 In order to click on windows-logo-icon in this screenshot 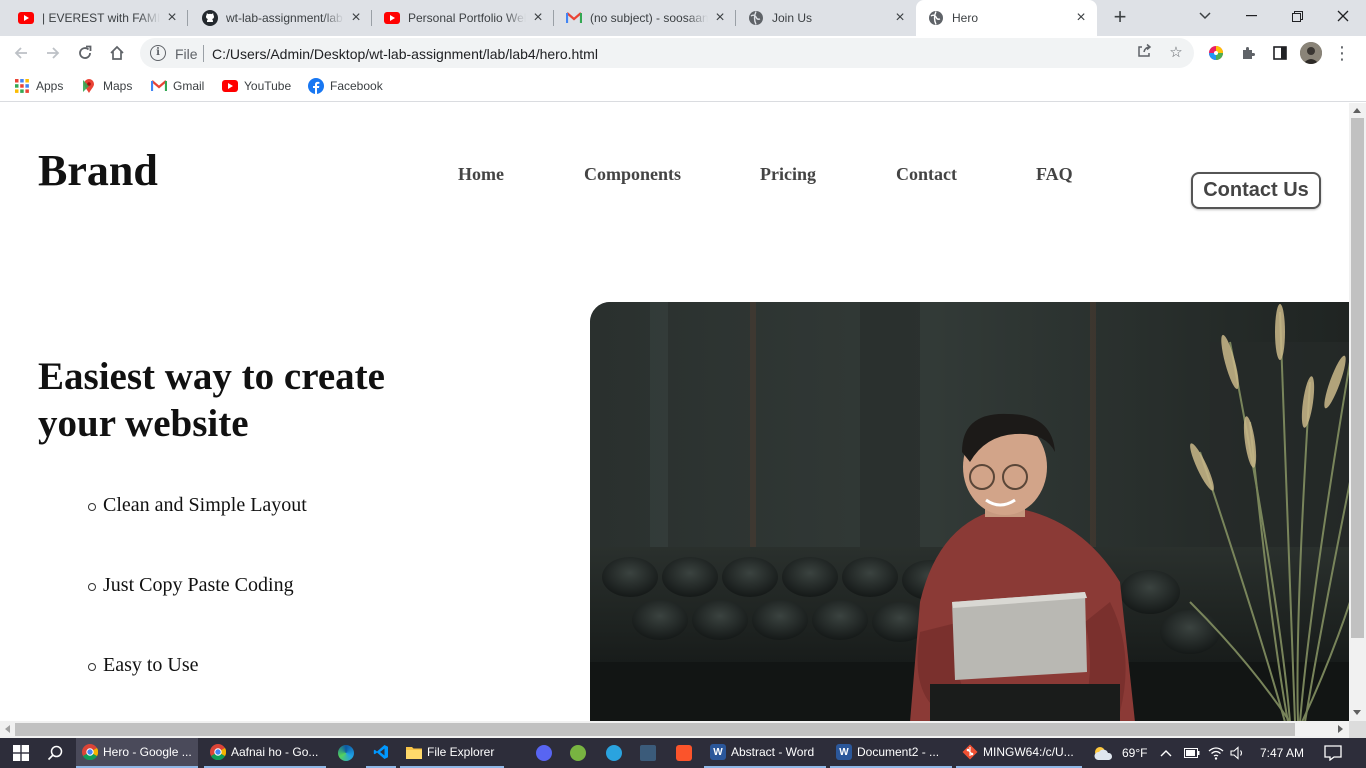, I will do `click(21, 753)`.